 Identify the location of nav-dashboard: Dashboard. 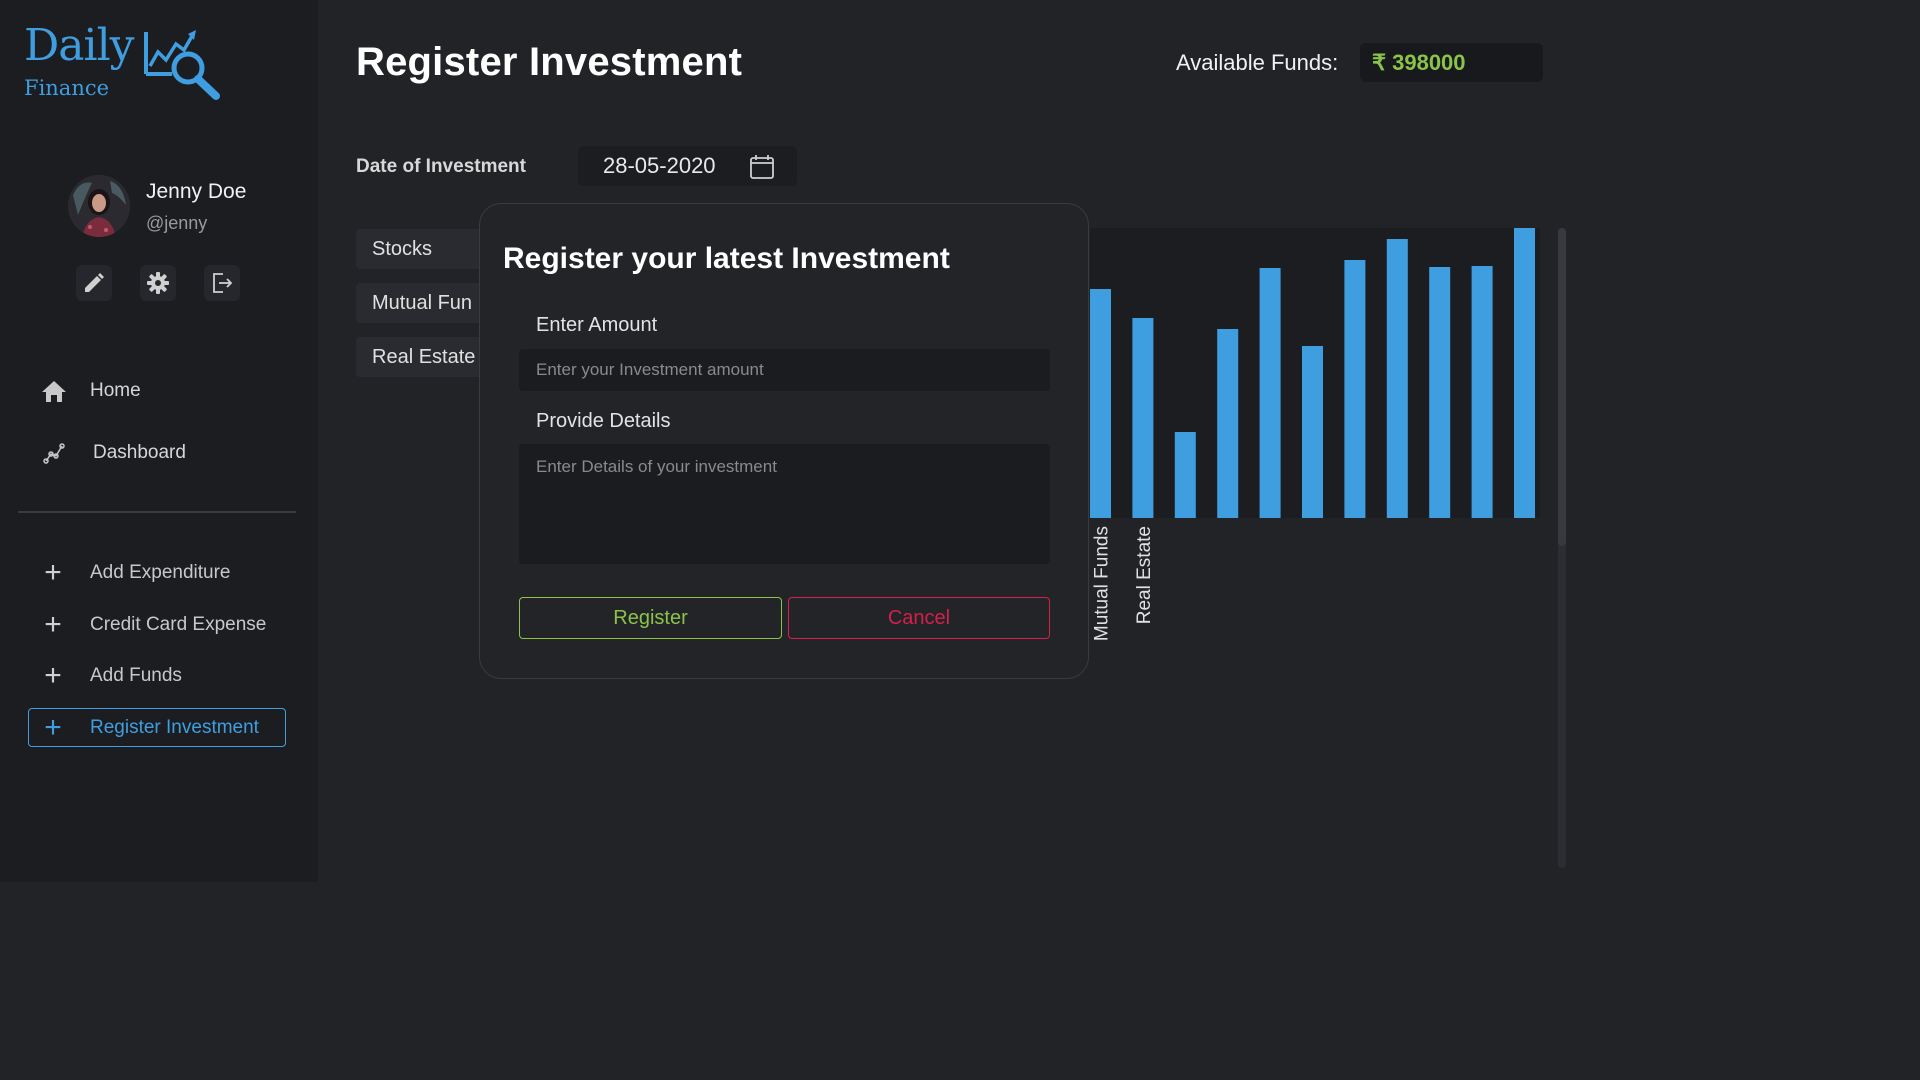
(113, 453).